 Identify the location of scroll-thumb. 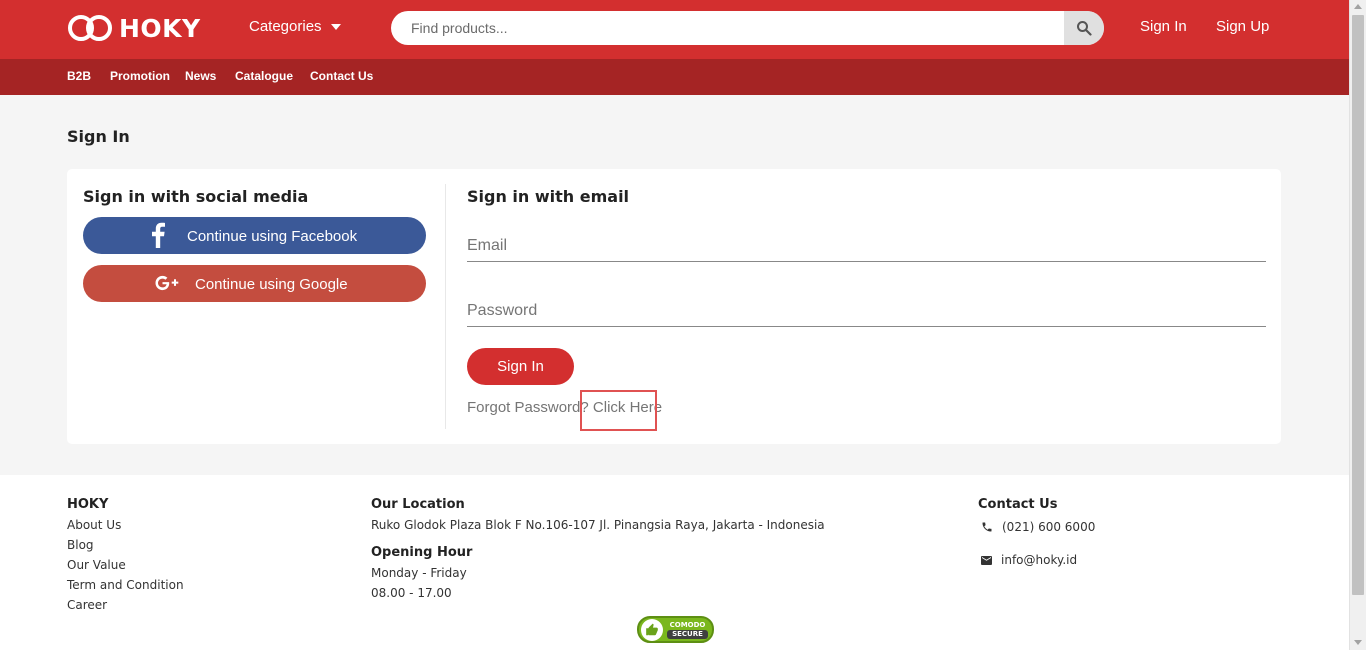
(1358, 305).